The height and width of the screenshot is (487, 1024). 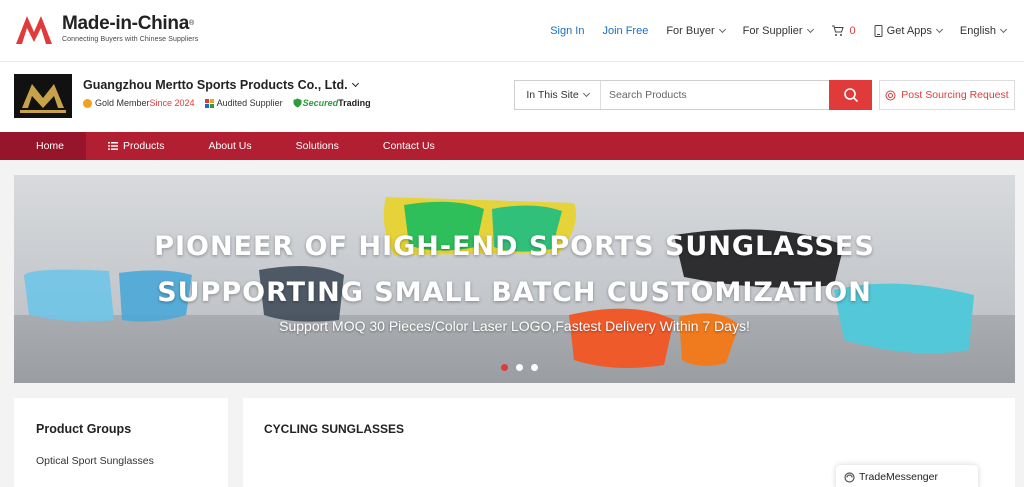 What do you see at coordinates (229, 146) in the screenshot?
I see `nav-about-us: About Us` at bounding box center [229, 146].